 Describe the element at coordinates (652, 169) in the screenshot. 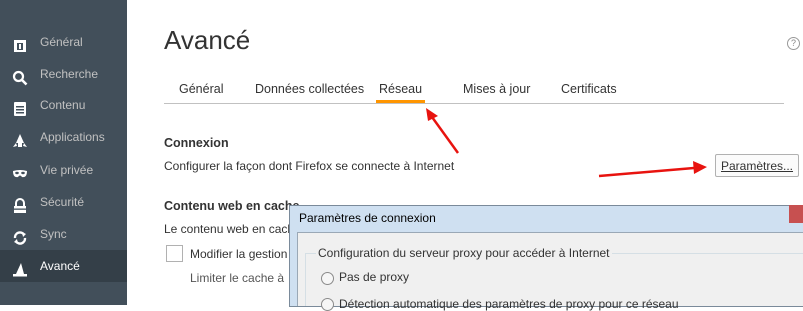

I see `arrow-to-parametres-button` at that location.